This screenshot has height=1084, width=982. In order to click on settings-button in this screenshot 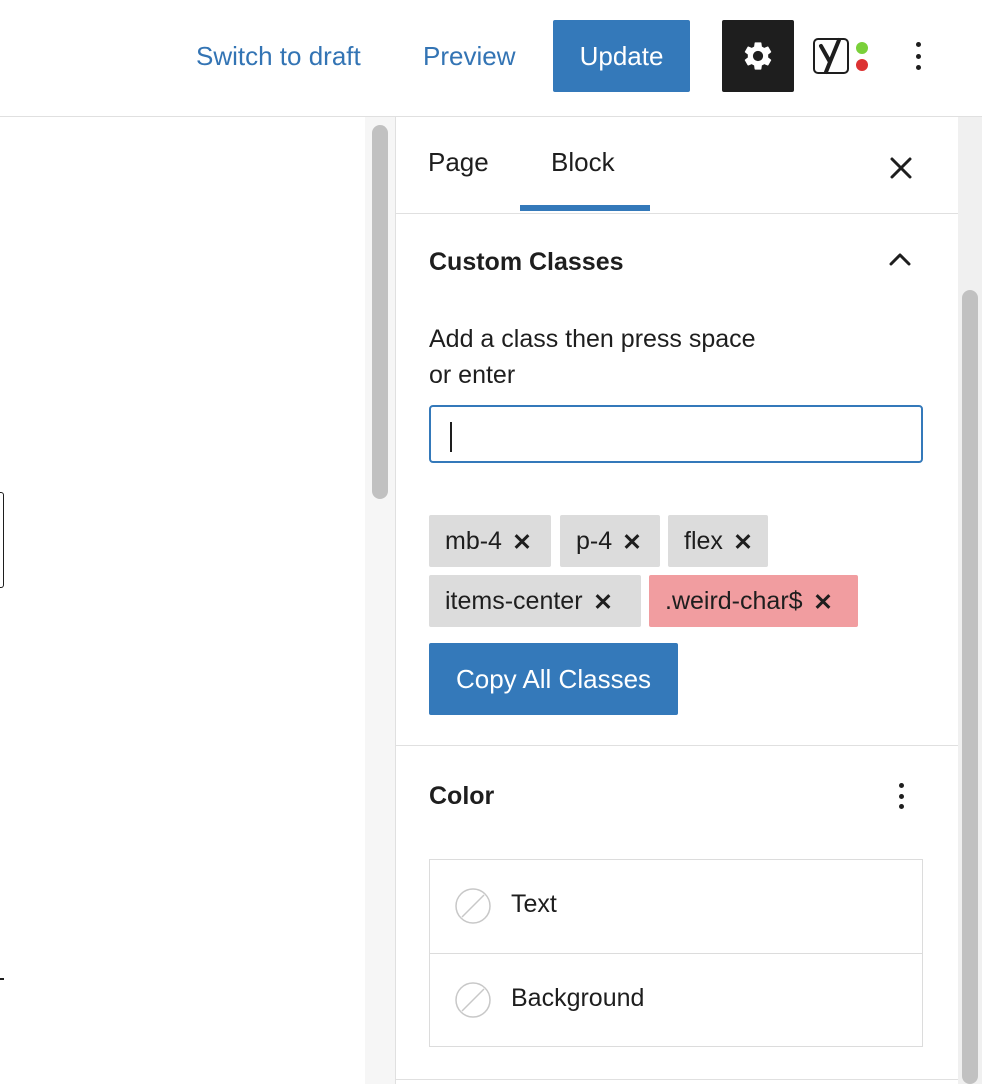, I will do `click(758, 56)`.